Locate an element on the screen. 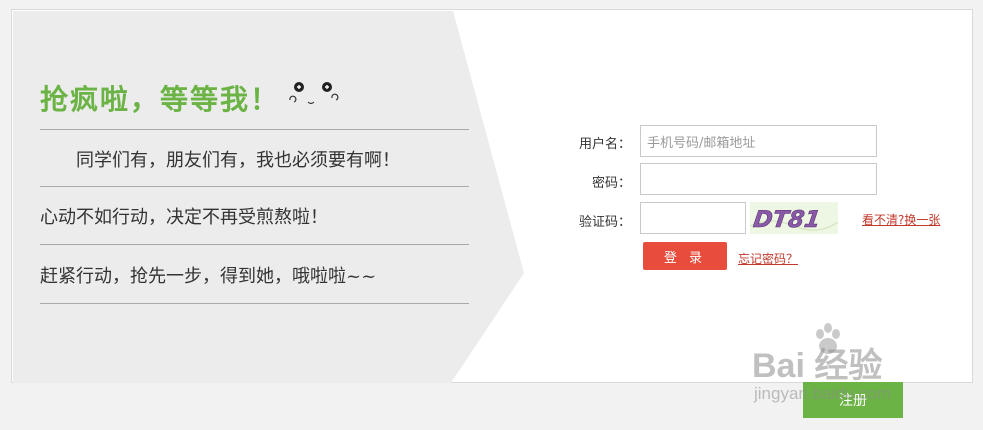  username-placeholder: 手机号码/邮箱地址 is located at coordinates (701, 143).